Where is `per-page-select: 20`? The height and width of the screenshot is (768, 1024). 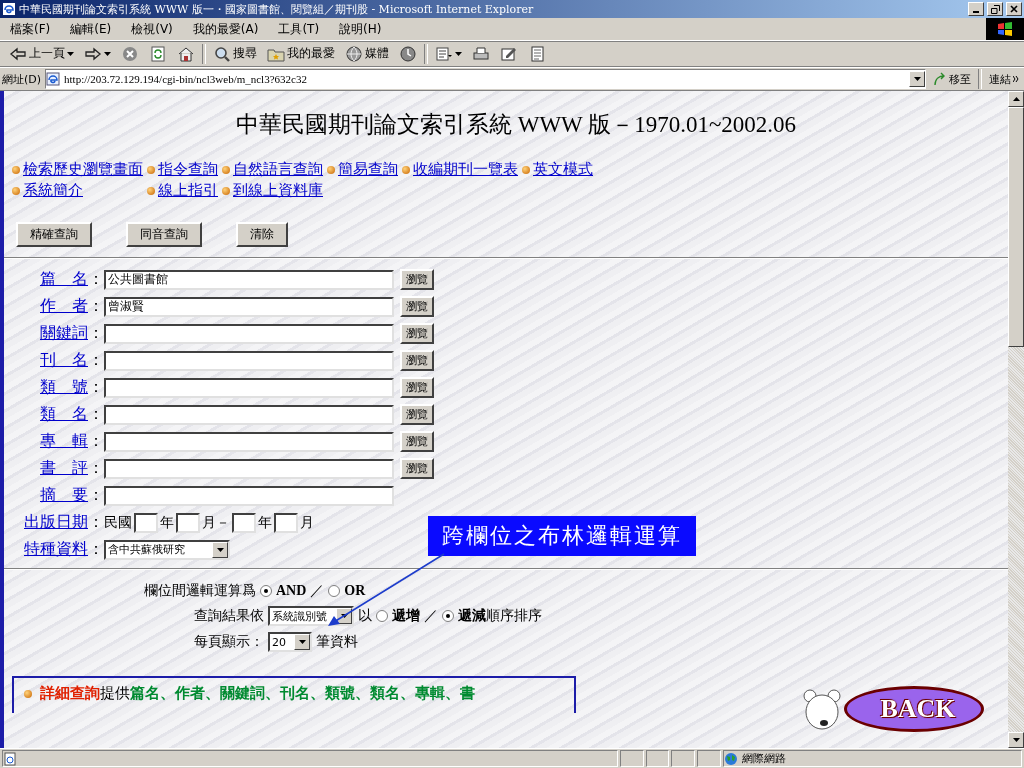
per-page-select: 20 is located at coordinates (290, 642).